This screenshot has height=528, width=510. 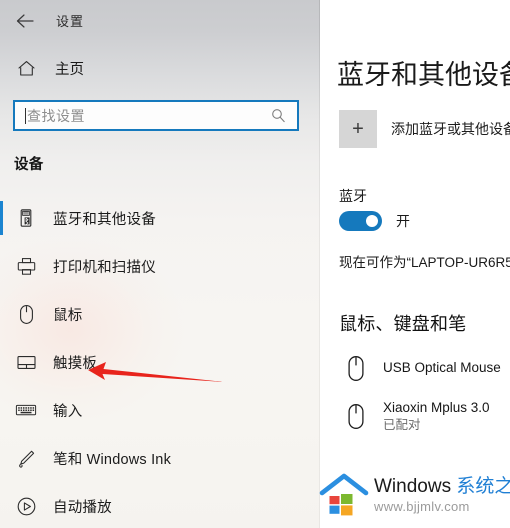 What do you see at coordinates (26, 21) in the screenshot?
I see `back-arrow-icon` at bounding box center [26, 21].